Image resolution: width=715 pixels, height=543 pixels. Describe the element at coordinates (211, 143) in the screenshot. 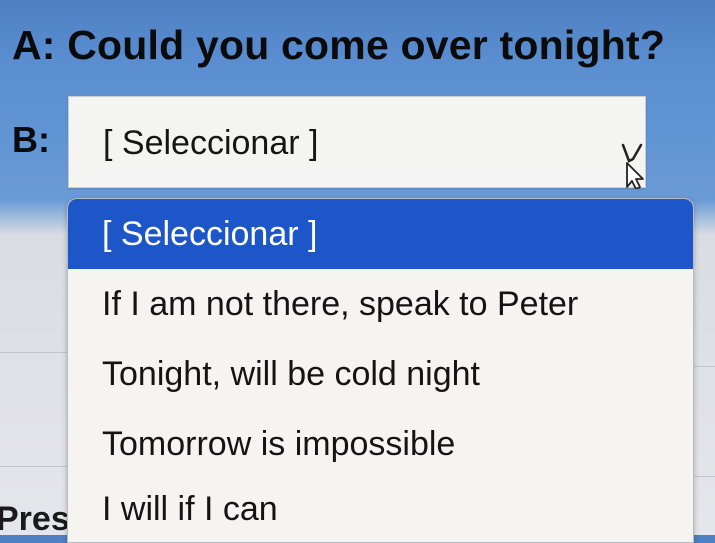

I see `select-current-value: [ Seleccionar ]` at that location.